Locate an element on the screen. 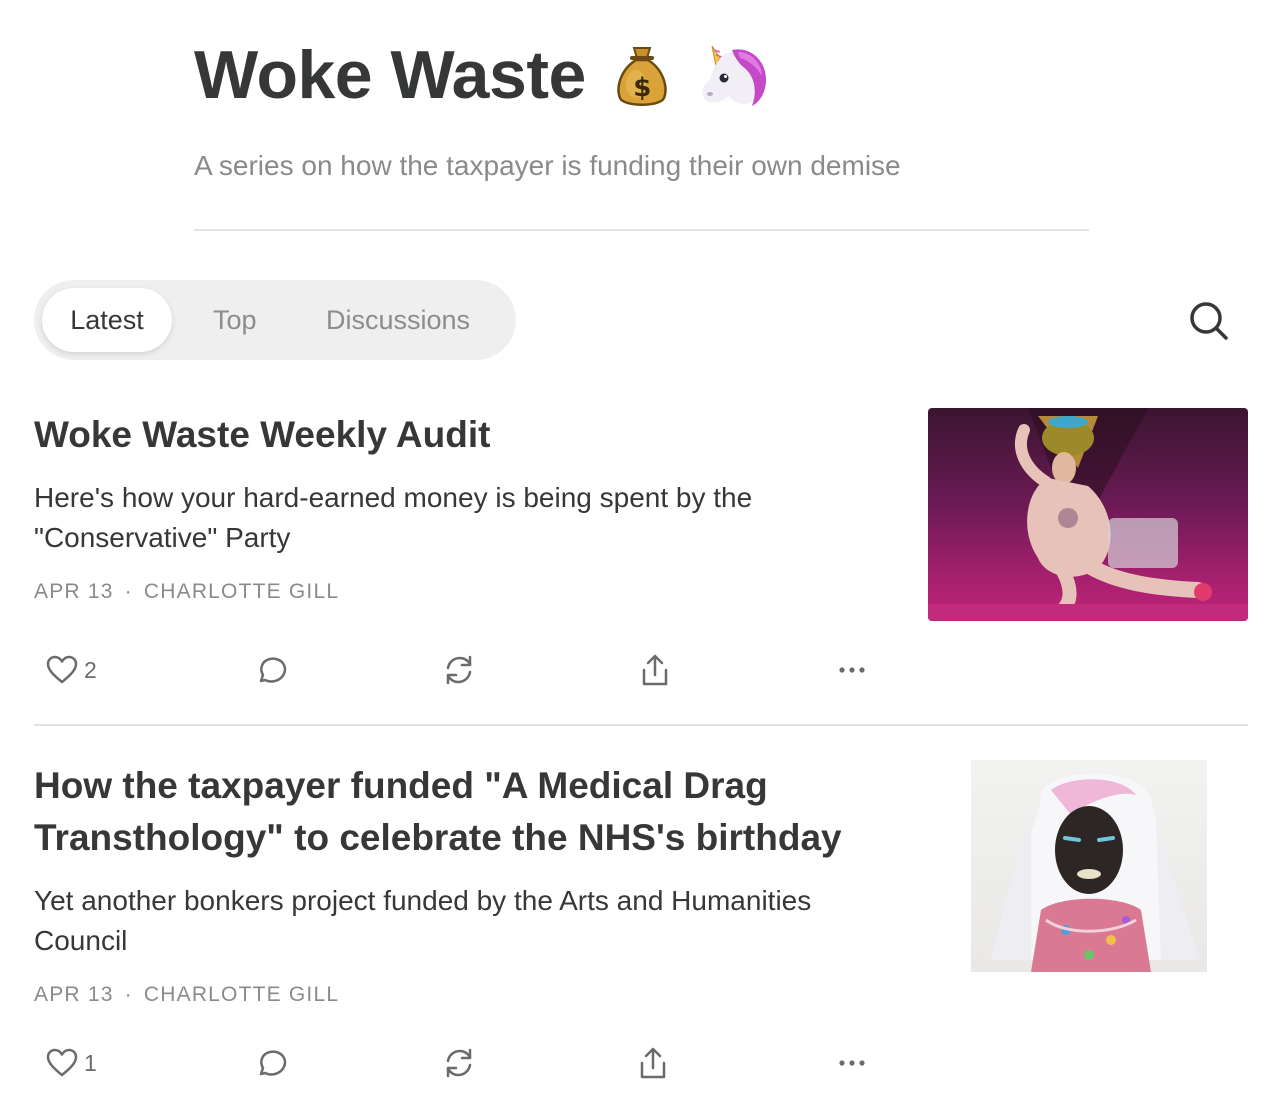  post-title: Woke Waste Weekly Audit is located at coordinates (469, 435).